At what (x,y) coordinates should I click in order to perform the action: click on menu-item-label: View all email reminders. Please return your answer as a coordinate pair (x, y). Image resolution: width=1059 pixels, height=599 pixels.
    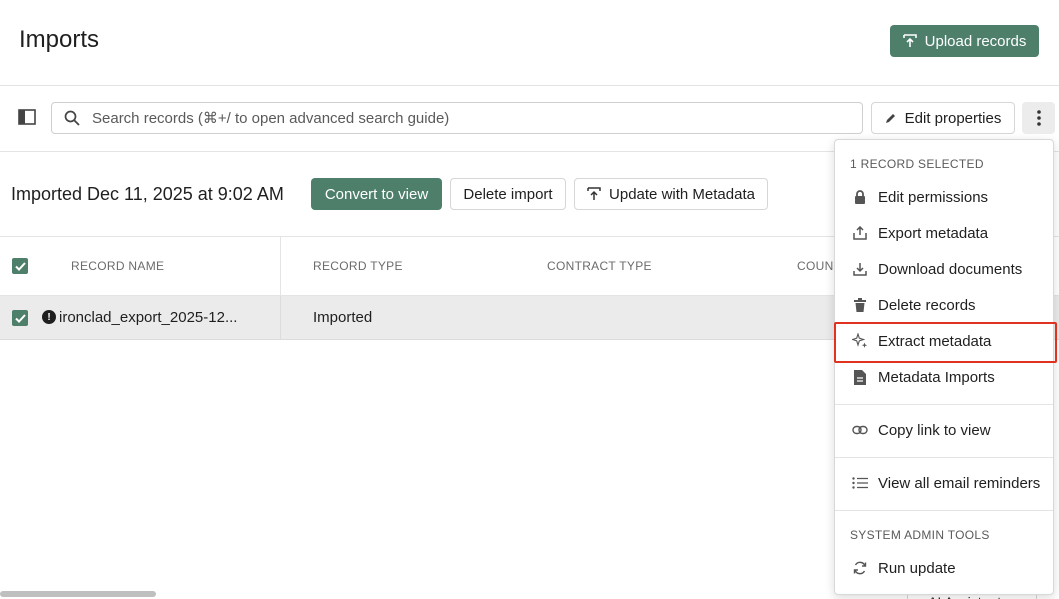
    Looking at the image, I should click on (959, 483).